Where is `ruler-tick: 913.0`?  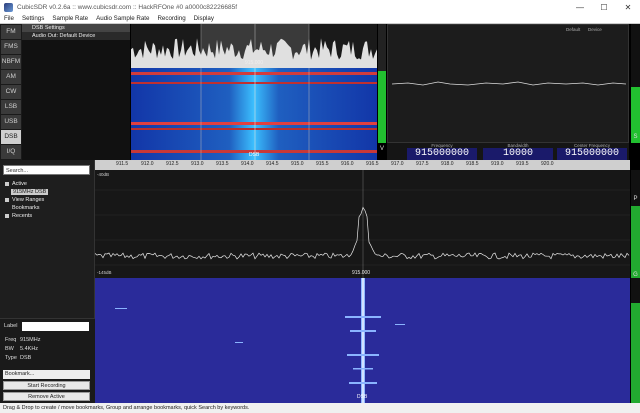
ruler-tick: 913.0 is located at coordinates (197, 164).